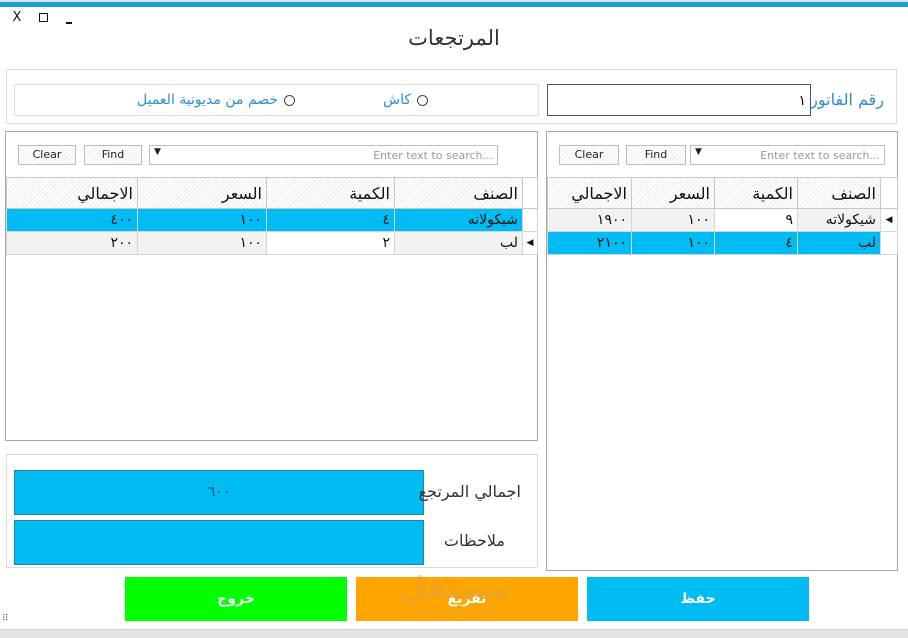  I want to click on table-row: شيكولاته ٤ ١٠٠ ٤٠٠, so click(272, 220).